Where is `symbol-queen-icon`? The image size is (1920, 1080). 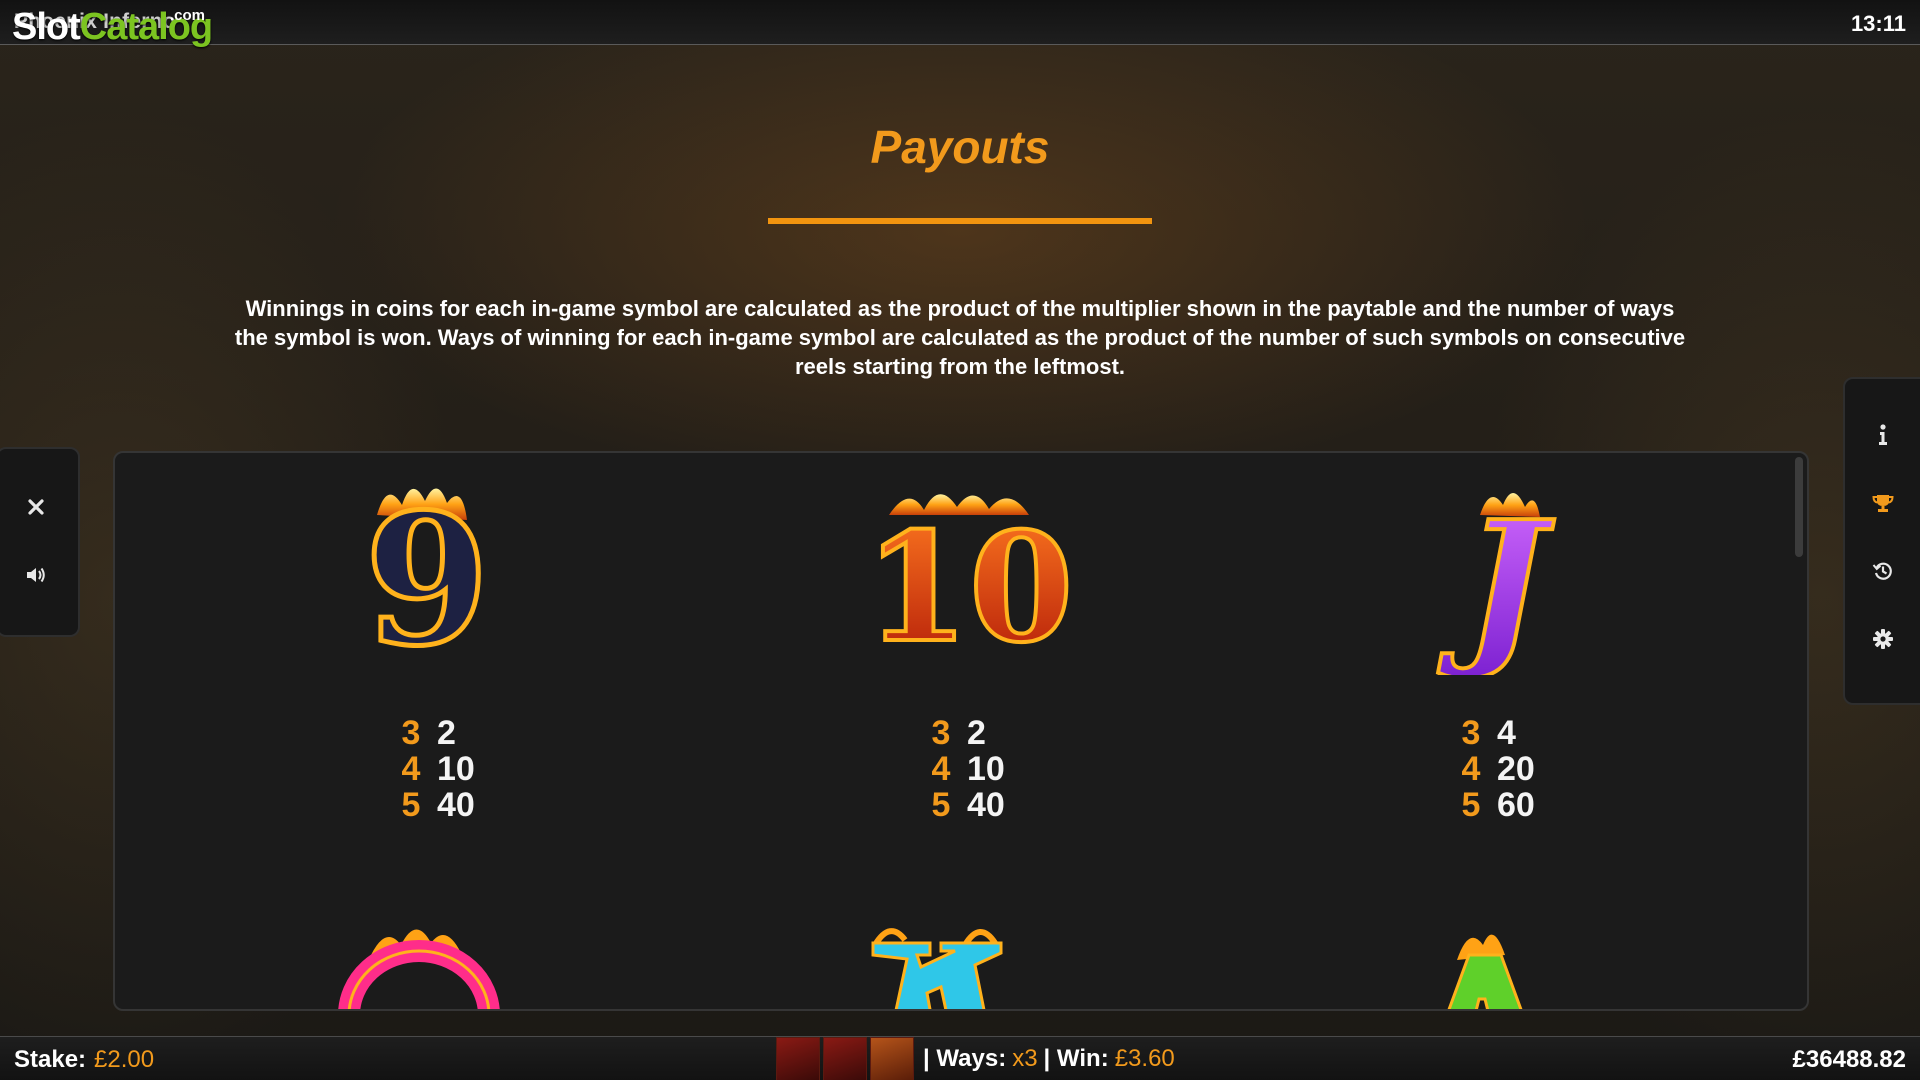 symbol-queen-icon is located at coordinates (421, 962).